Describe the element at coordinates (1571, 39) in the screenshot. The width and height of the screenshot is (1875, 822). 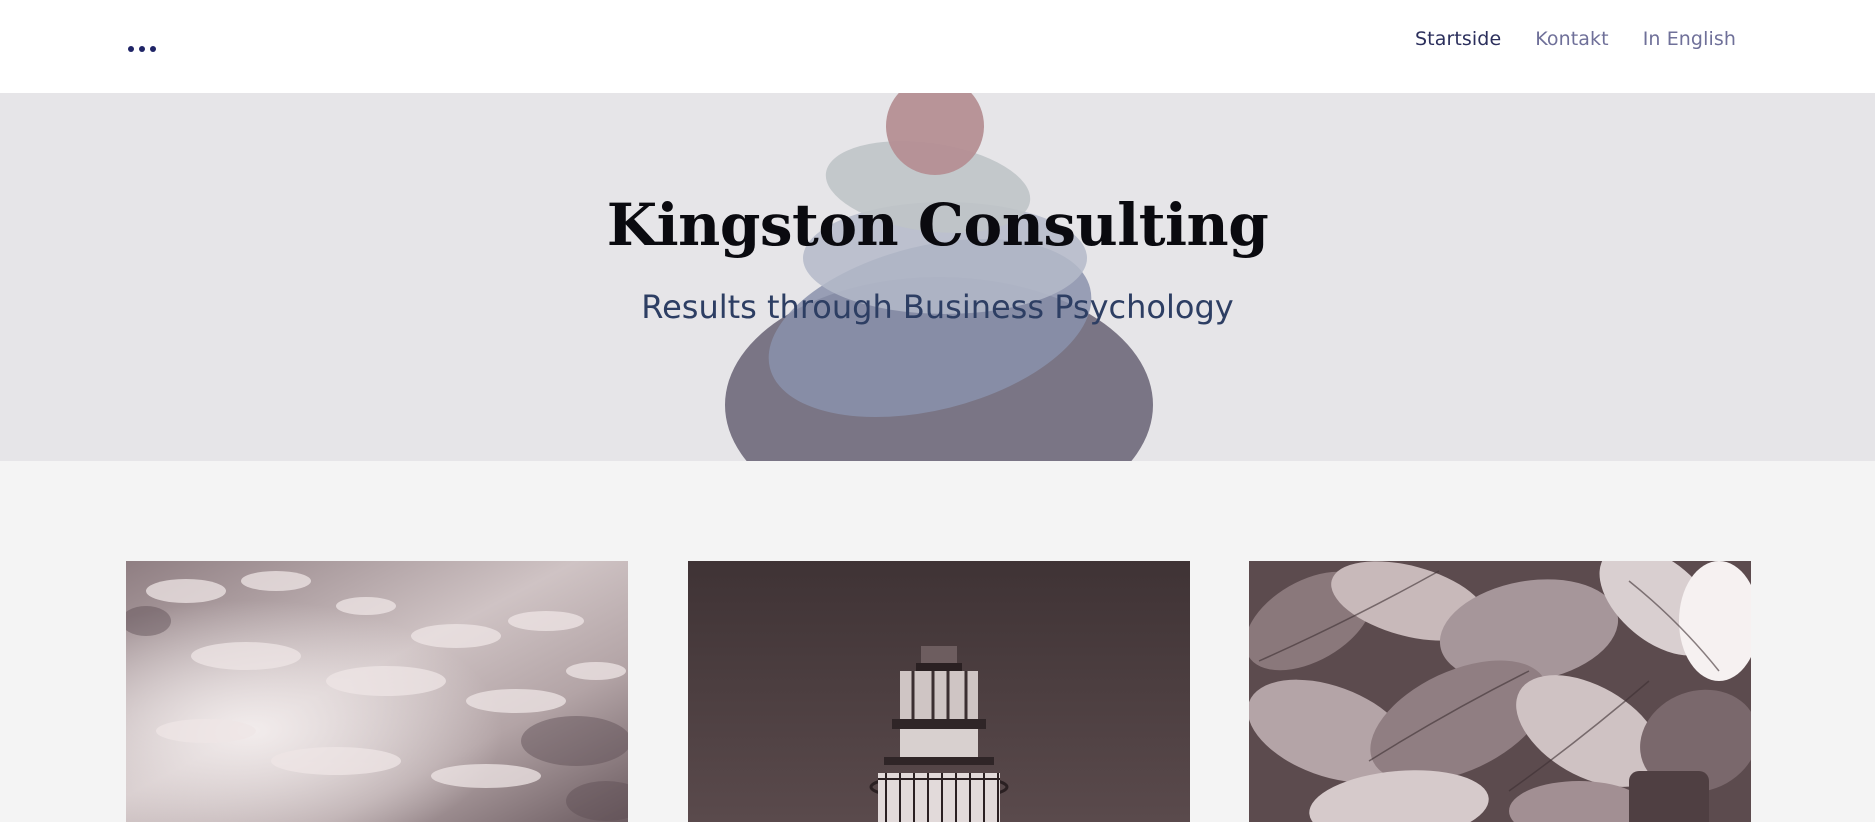
I see `nav-link-kontakt: Kontakt` at that location.